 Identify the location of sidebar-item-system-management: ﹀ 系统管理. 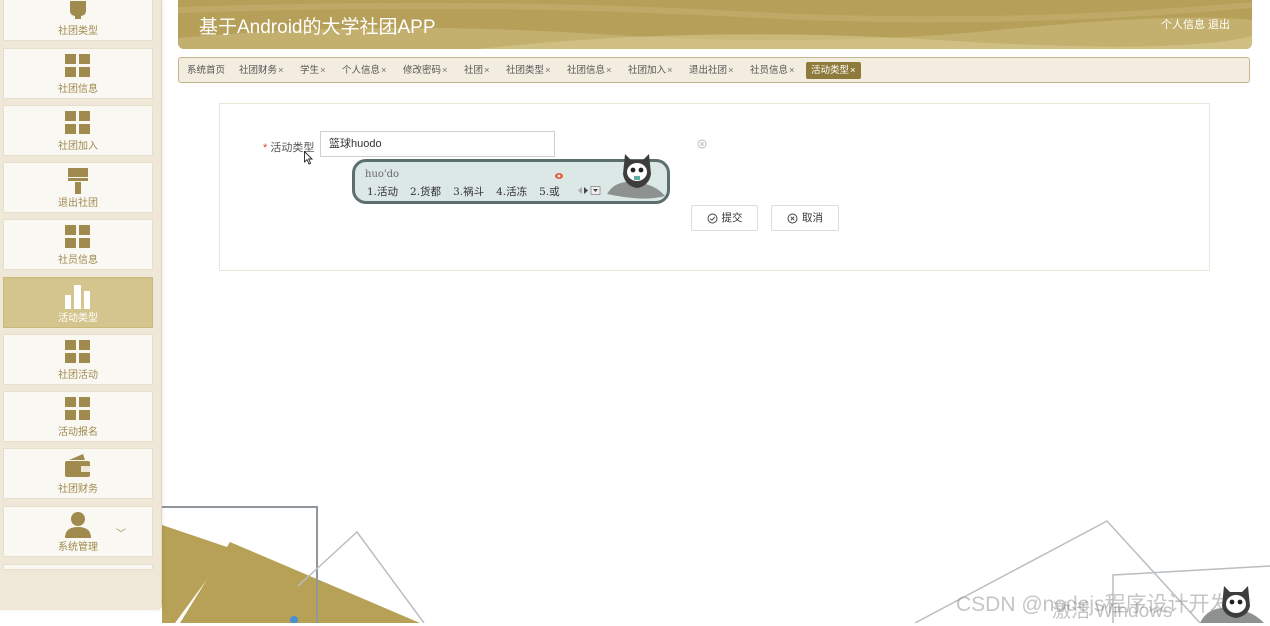
(78, 531).